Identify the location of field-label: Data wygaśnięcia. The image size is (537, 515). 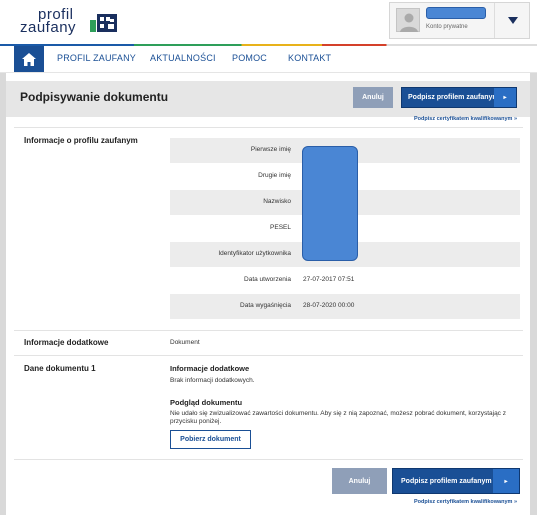
(265, 305).